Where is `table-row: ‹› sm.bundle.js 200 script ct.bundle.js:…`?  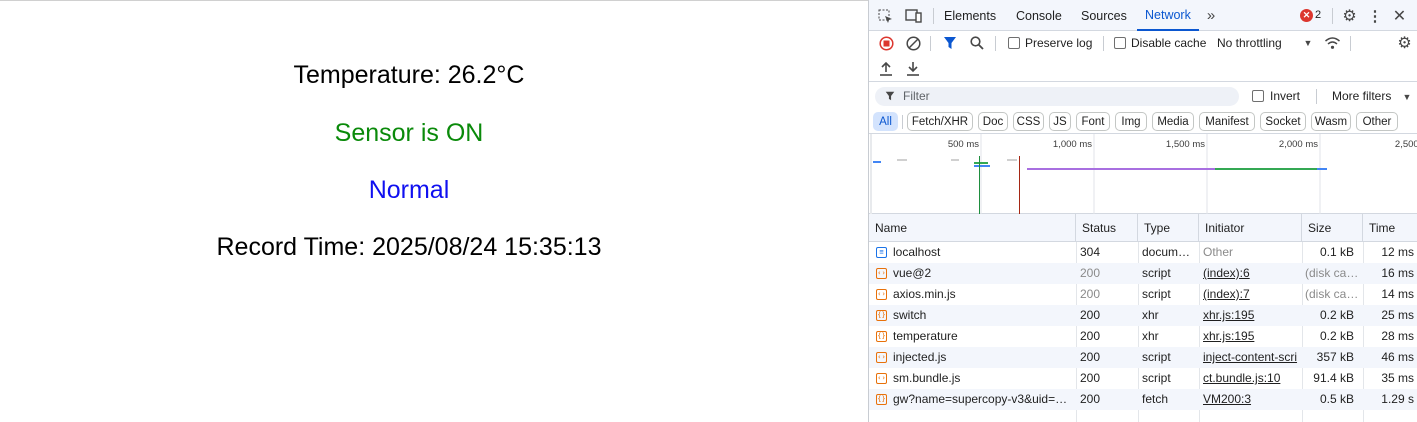
table-row: ‹› sm.bundle.js 200 script ct.bundle.js:… is located at coordinates (1143, 378).